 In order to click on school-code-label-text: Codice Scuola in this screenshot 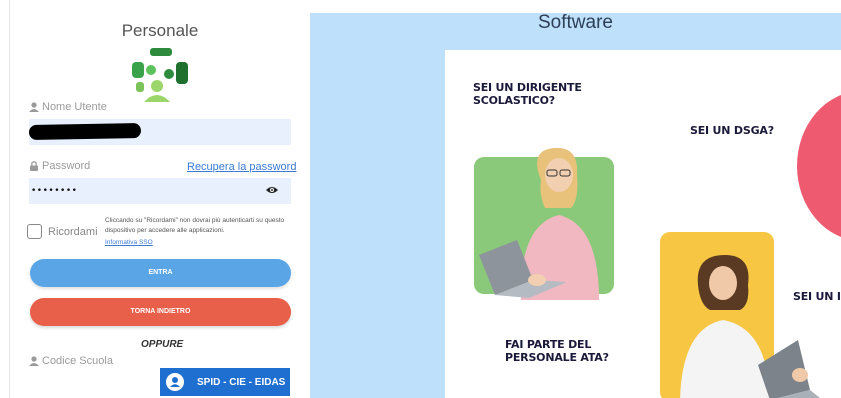, I will do `click(77, 361)`.